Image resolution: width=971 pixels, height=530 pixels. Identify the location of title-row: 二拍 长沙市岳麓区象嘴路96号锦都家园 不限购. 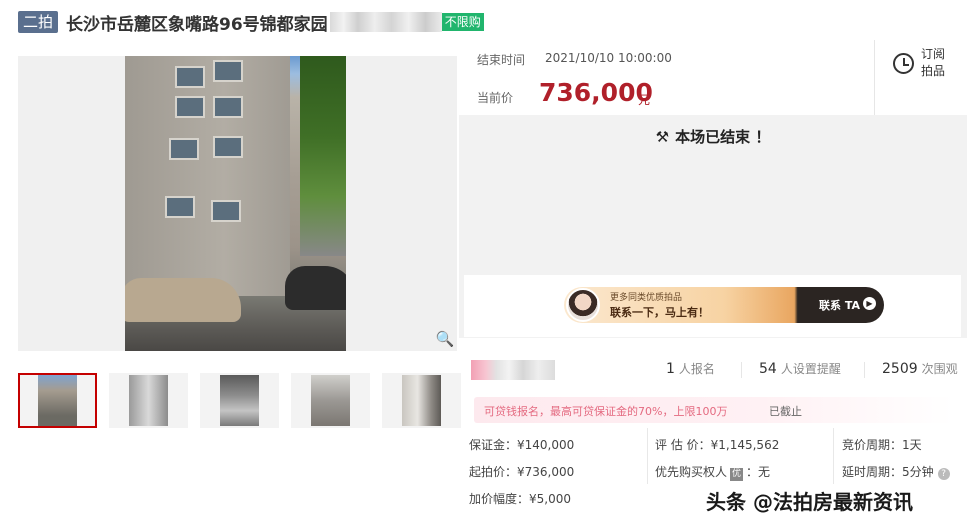
(251, 22).